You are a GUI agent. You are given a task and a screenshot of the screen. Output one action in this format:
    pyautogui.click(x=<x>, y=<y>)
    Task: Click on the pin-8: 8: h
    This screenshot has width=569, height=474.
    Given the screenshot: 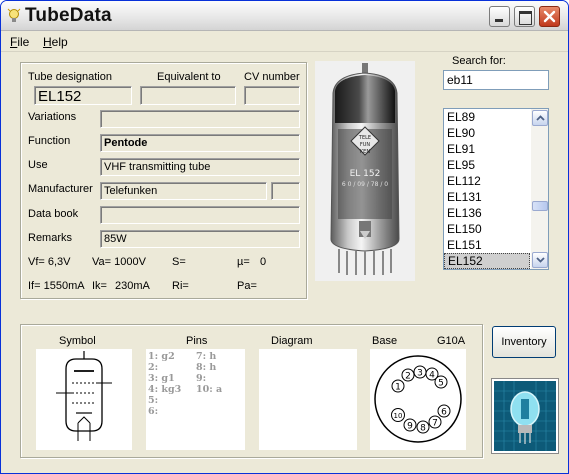 What is the action you would take?
    pyautogui.click(x=206, y=367)
    